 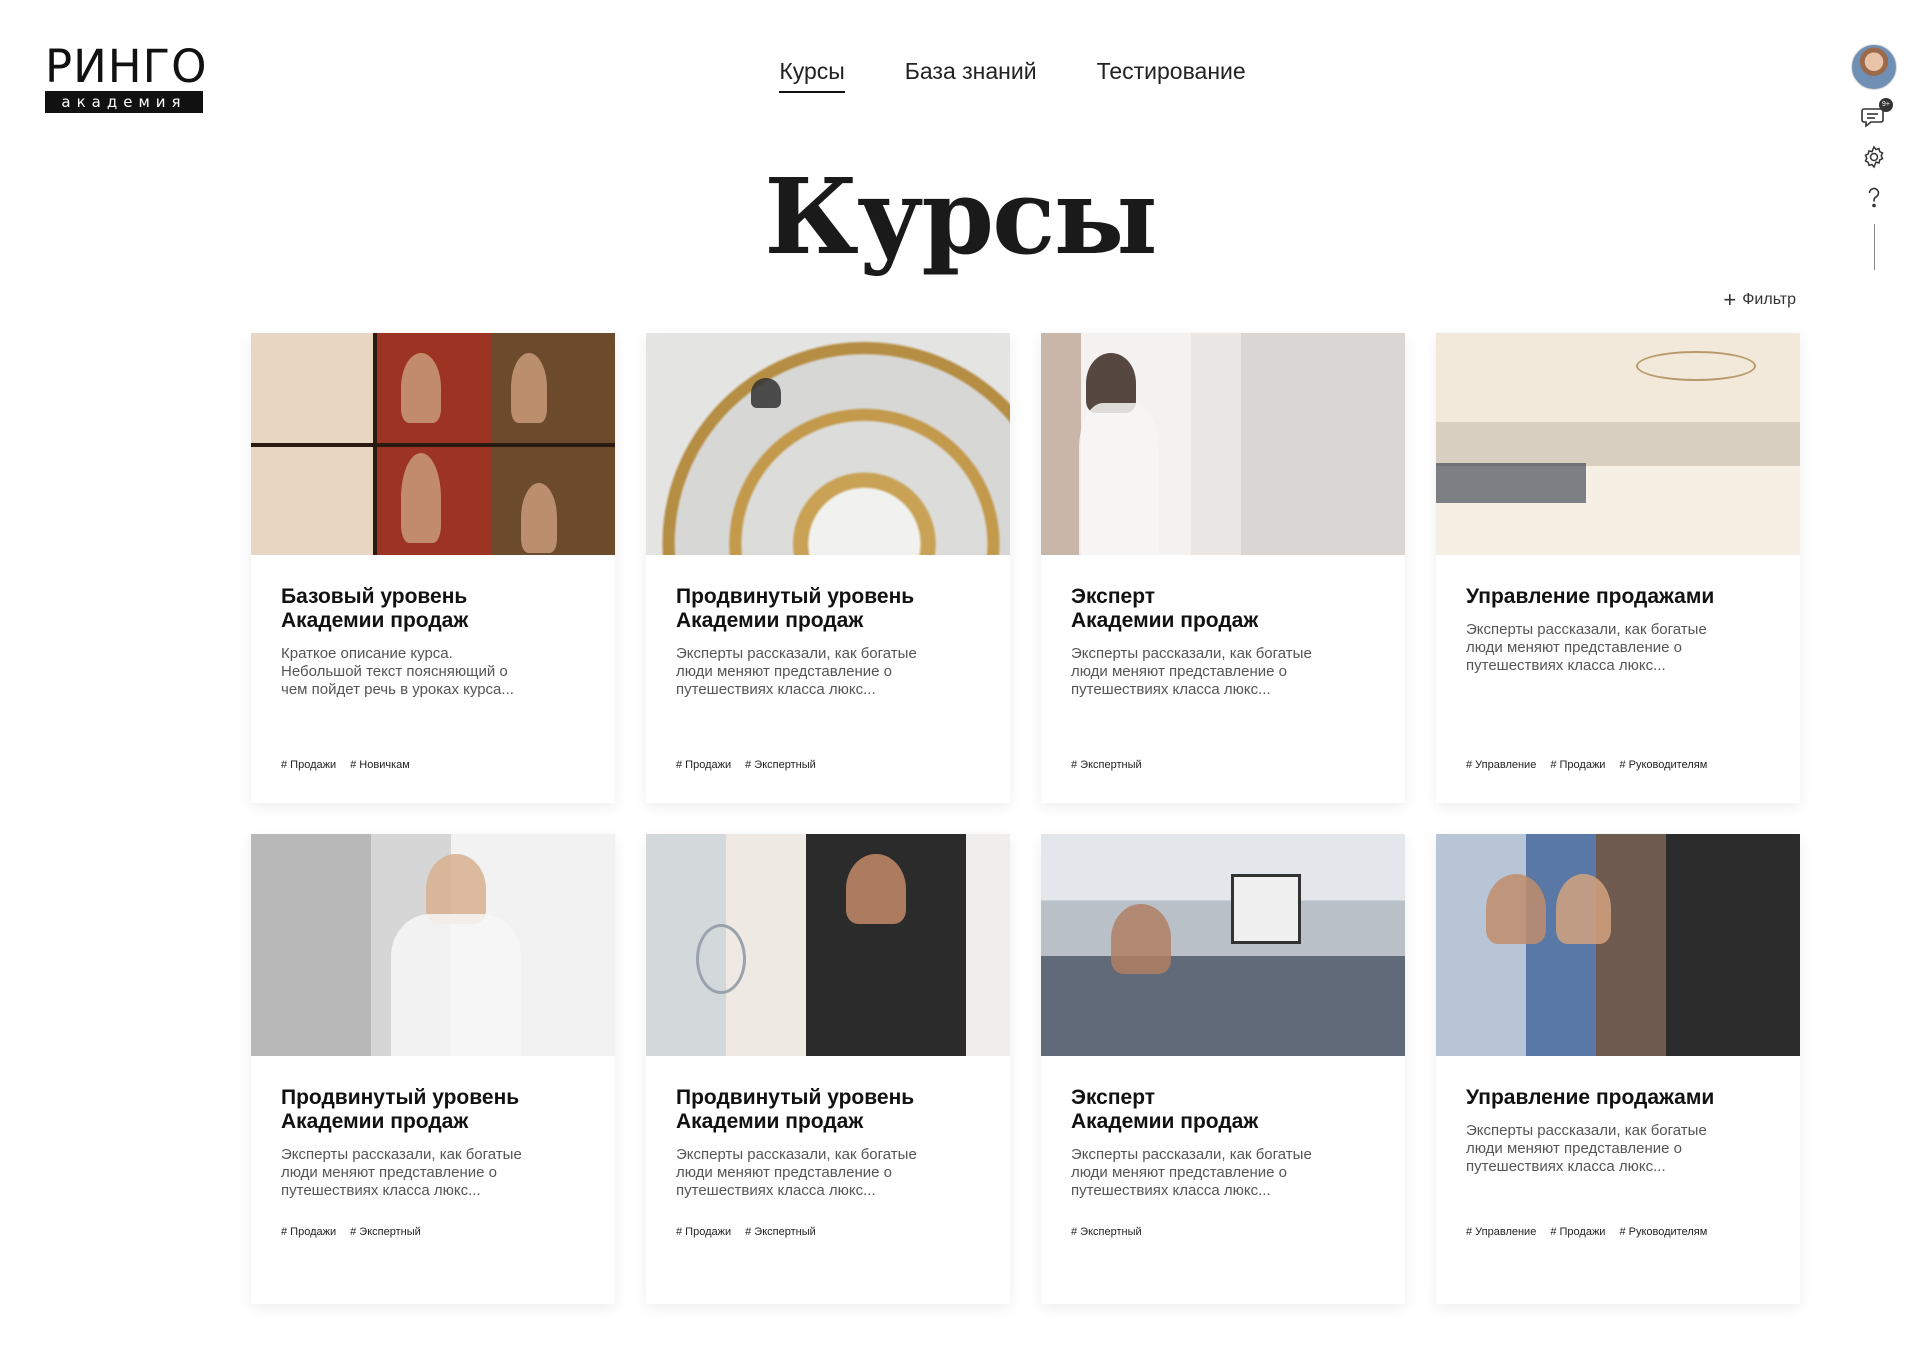 I want to click on nav-item-courses: Курсы, so click(x=812, y=75).